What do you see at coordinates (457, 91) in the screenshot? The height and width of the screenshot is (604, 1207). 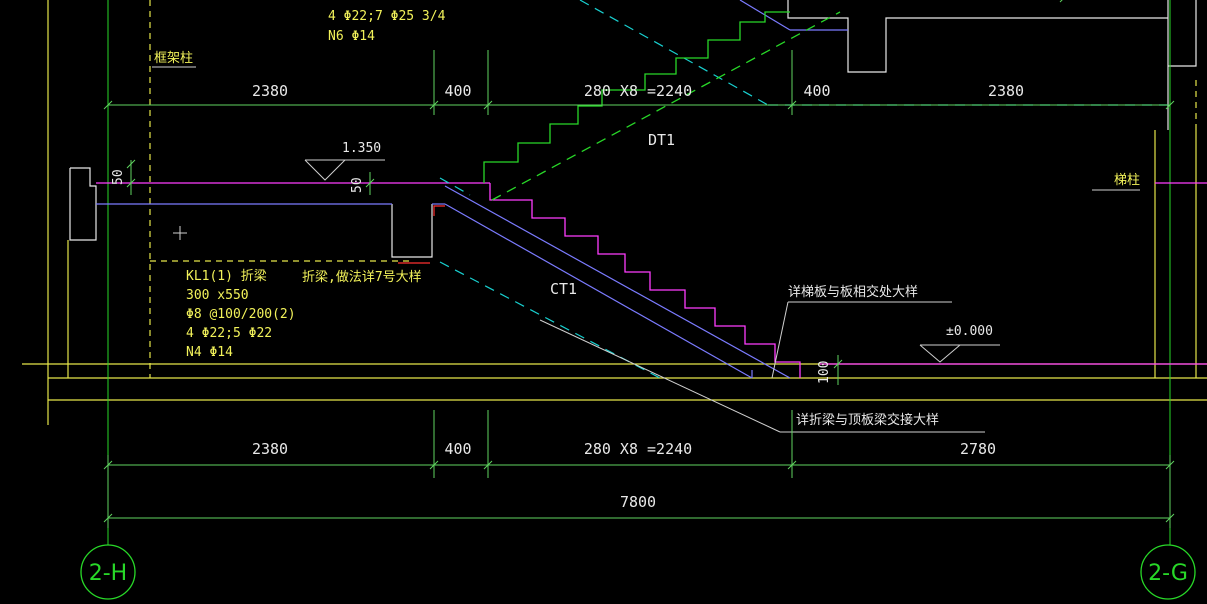 I see `top-dim-2: 400` at bounding box center [457, 91].